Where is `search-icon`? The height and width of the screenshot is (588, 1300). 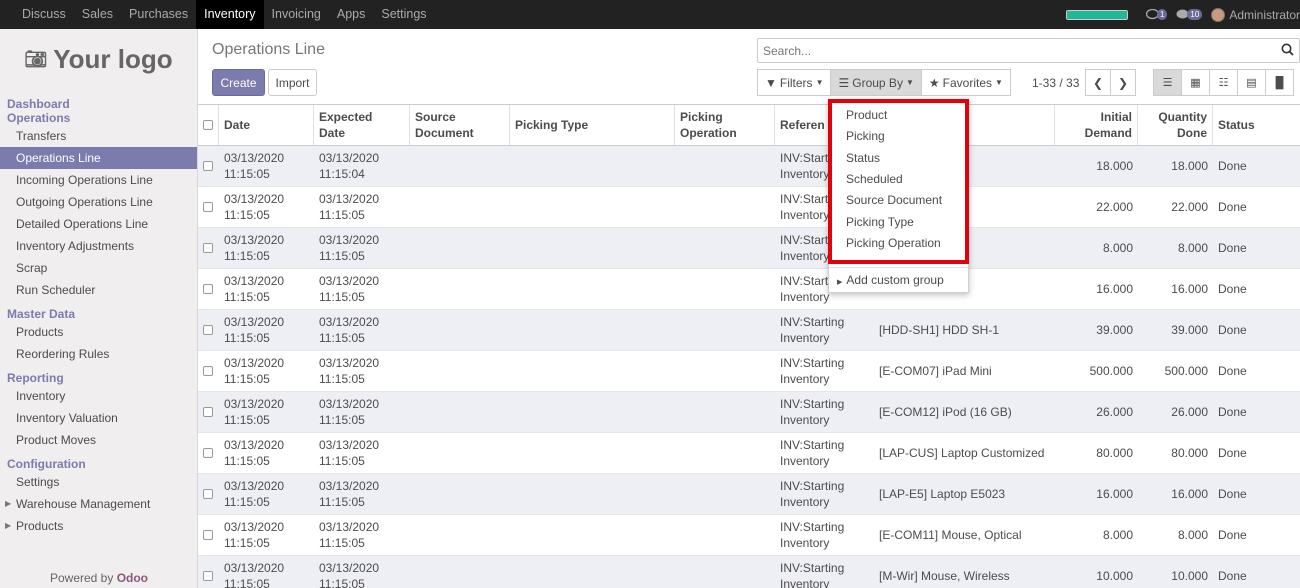 search-icon is located at coordinates (1287, 51).